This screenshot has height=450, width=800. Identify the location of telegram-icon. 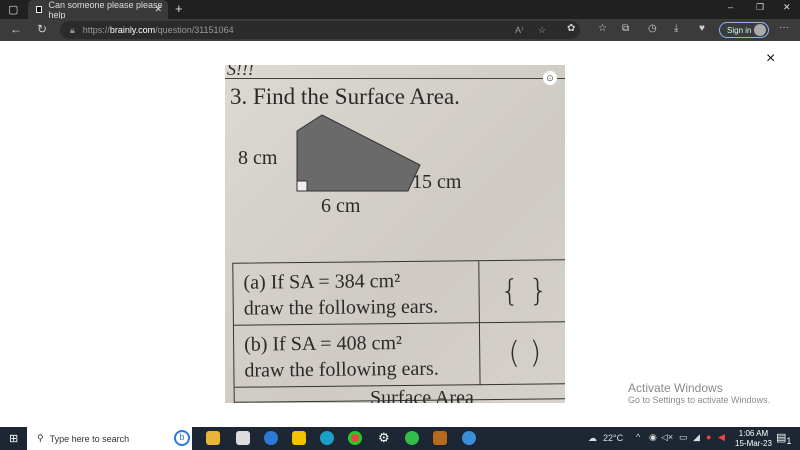
(469, 438).